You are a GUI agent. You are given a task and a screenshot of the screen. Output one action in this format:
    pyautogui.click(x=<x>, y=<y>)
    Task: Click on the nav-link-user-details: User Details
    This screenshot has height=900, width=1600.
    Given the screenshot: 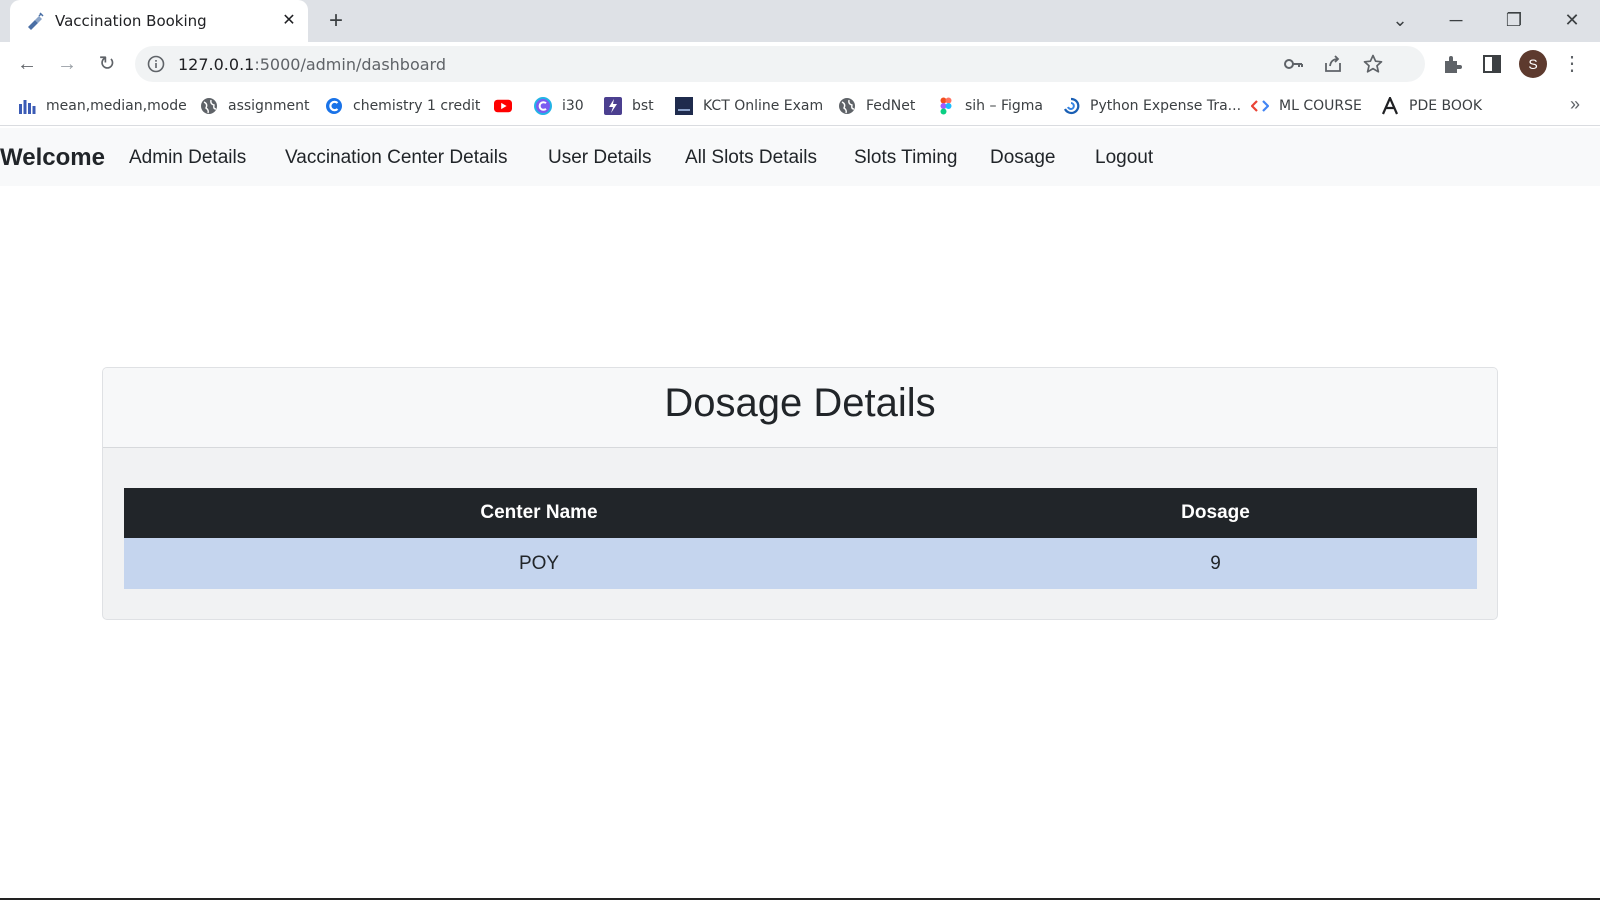 What is the action you would take?
    pyautogui.click(x=599, y=158)
    